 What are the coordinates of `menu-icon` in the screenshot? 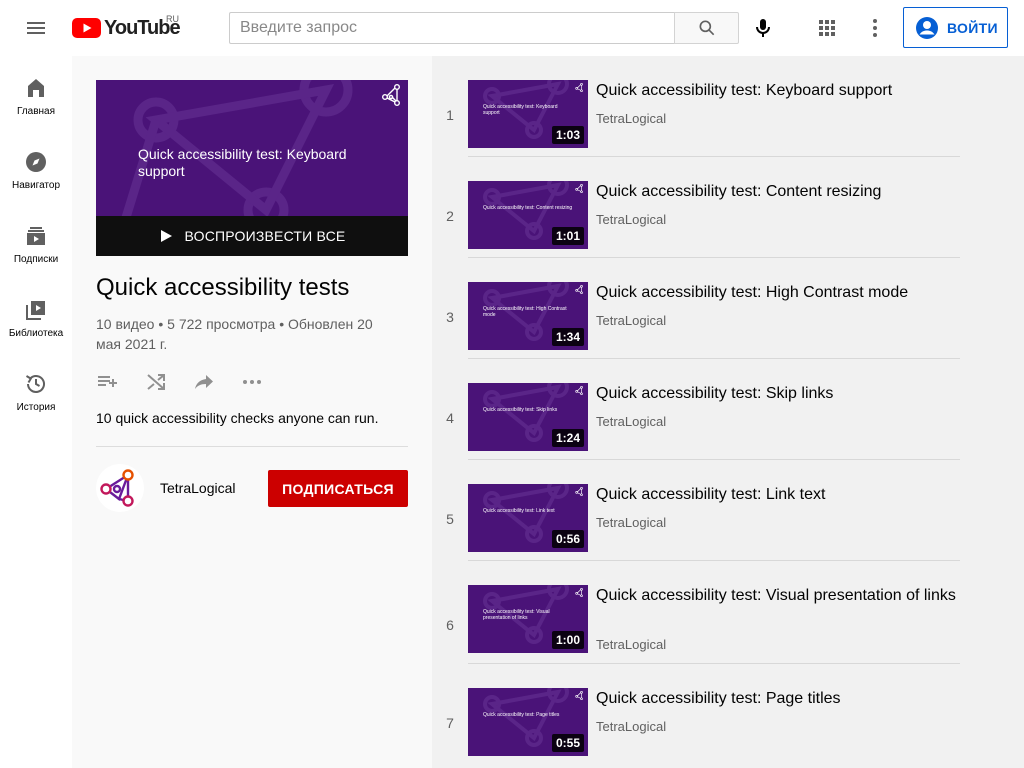 It's located at (36, 28).